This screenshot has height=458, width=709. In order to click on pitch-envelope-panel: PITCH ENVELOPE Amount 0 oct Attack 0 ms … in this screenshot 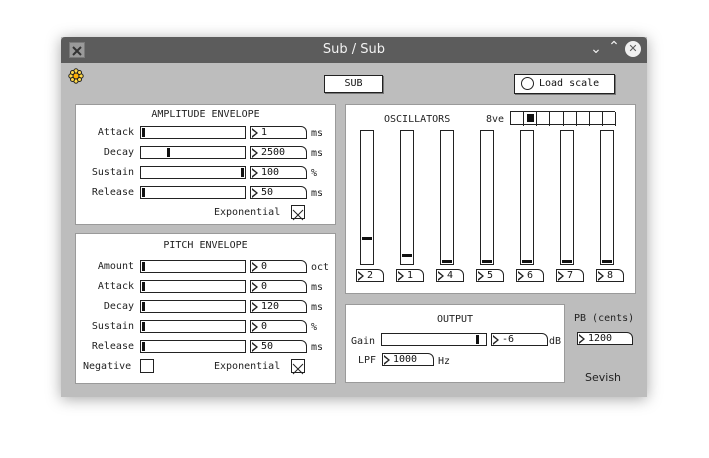, I will do `click(205, 308)`.